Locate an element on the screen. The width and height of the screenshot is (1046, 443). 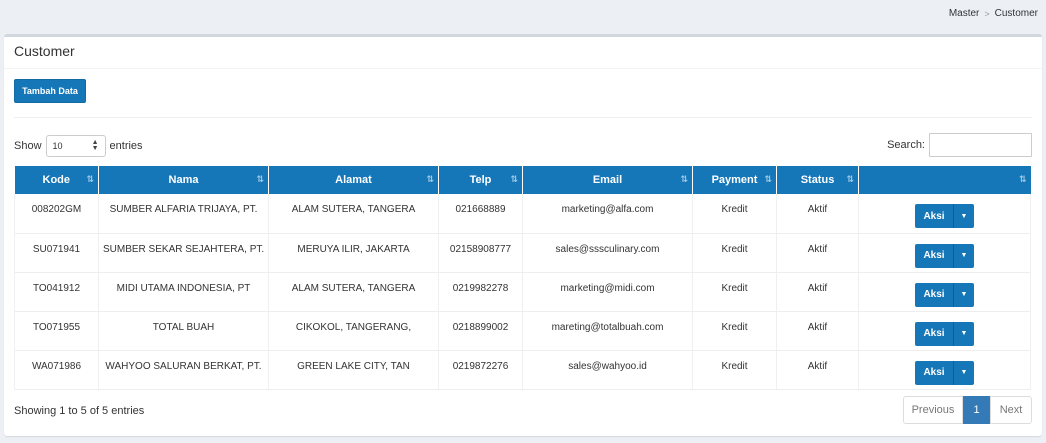
select-arrows-icon: ▲ ▼ is located at coordinates (95, 145).